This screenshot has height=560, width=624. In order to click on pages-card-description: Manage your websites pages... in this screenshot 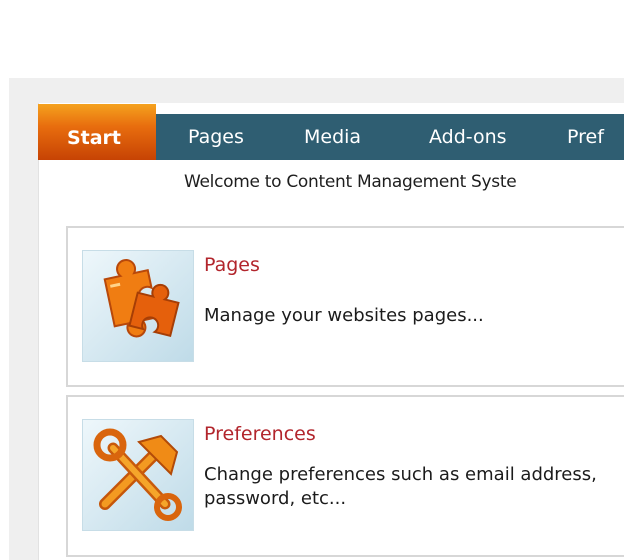, I will do `click(344, 315)`.